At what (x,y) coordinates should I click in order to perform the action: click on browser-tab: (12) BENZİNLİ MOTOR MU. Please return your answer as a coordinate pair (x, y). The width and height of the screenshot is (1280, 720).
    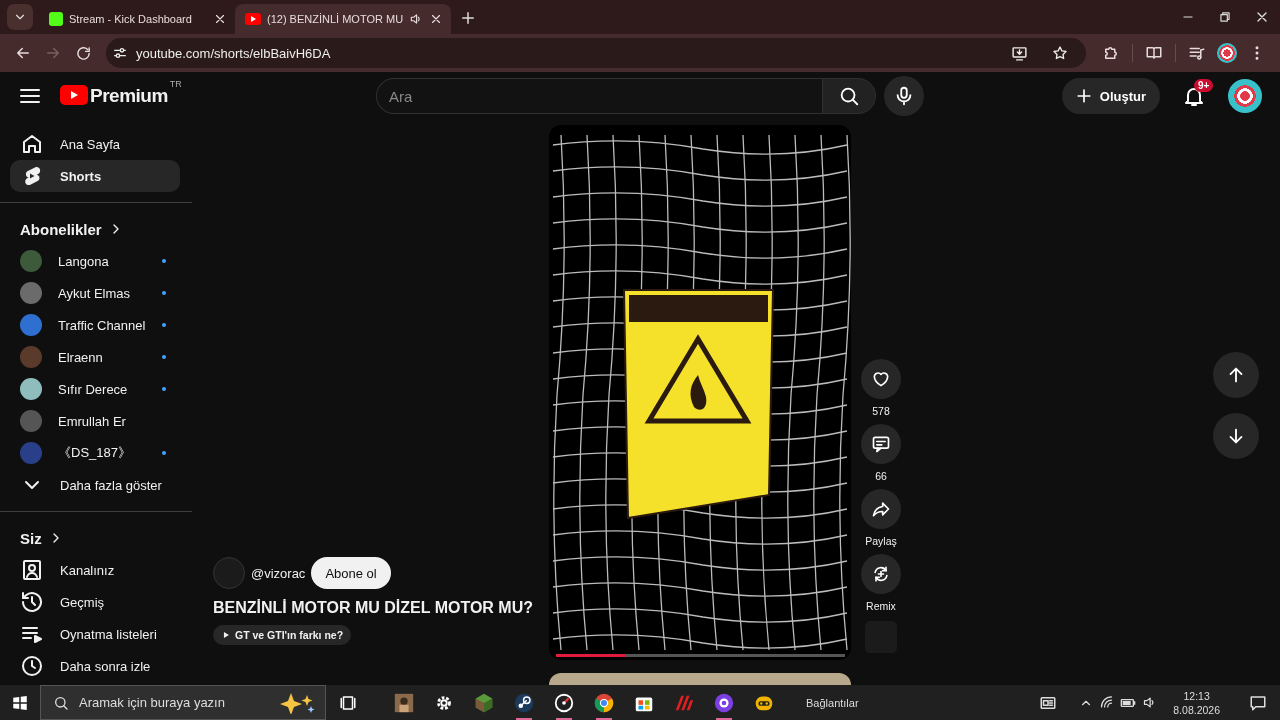
    Looking at the image, I should click on (343, 19).